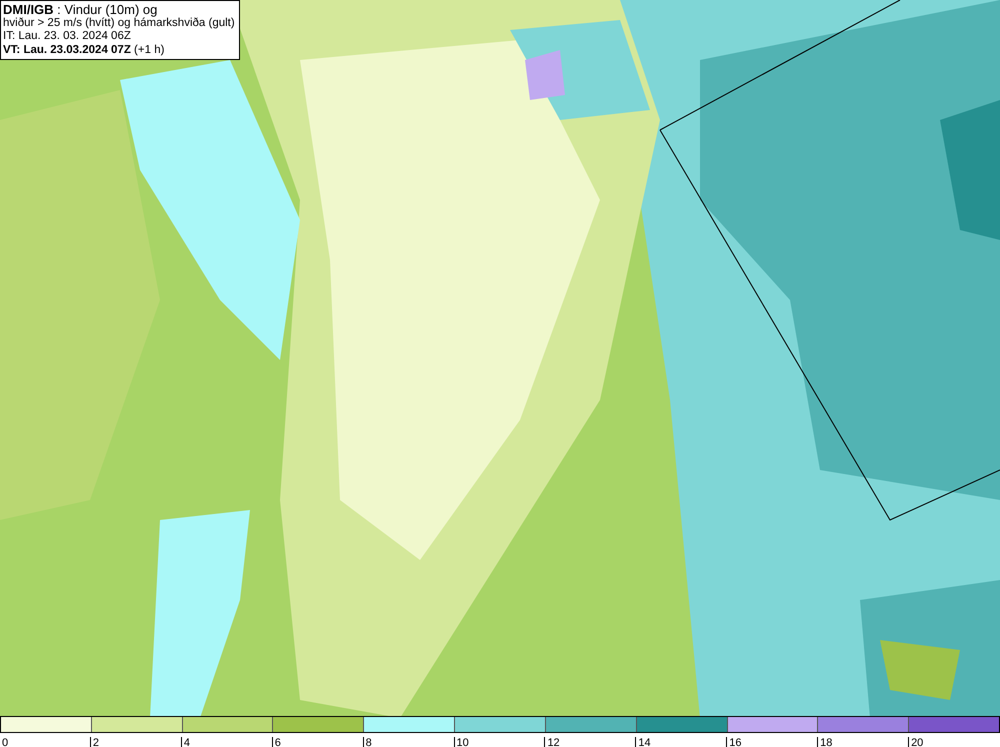 The image size is (1000, 747). Describe the element at coordinates (734, 742) in the screenshot. I see `scale-label: 16` at that location.